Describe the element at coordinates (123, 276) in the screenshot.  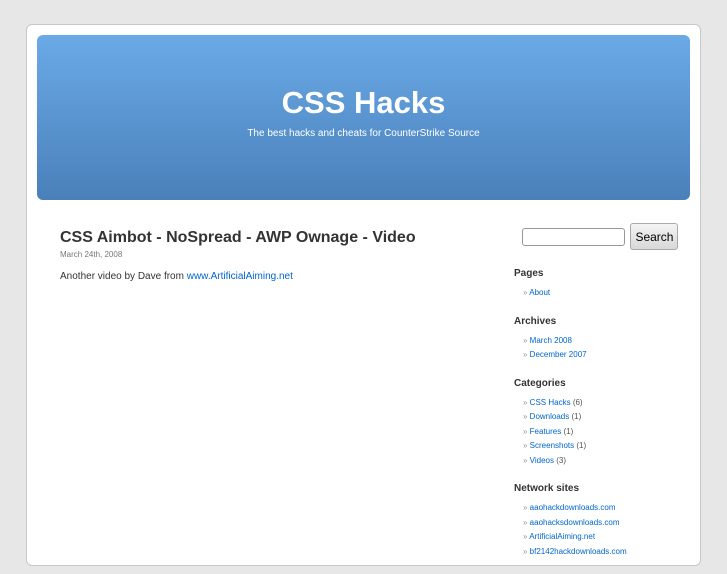
I see `post-text: Another video by Dave from` at that location.